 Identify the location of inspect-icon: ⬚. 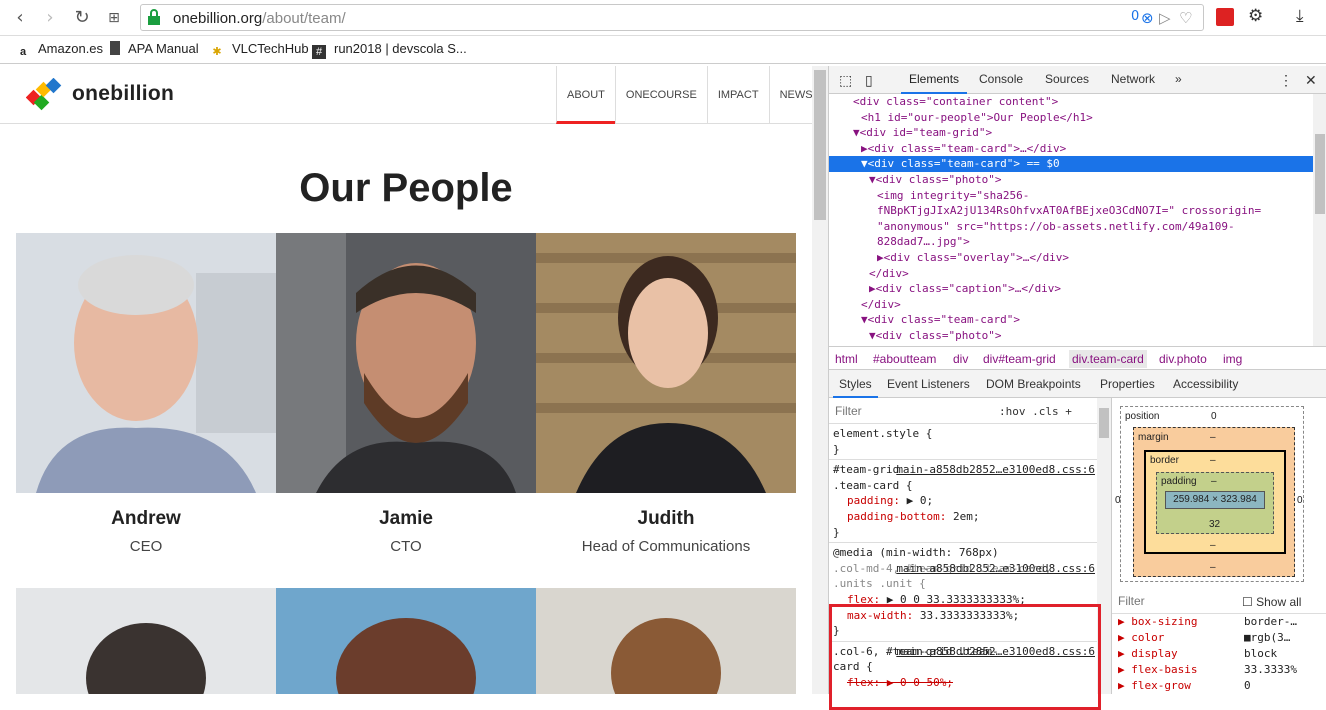
(845, 80).